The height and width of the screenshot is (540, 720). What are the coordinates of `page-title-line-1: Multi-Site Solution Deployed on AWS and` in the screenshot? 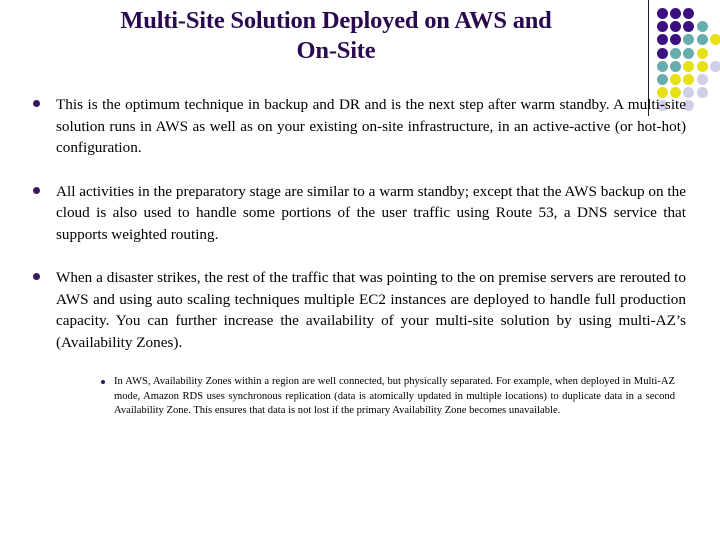 It's located at (336, 20).